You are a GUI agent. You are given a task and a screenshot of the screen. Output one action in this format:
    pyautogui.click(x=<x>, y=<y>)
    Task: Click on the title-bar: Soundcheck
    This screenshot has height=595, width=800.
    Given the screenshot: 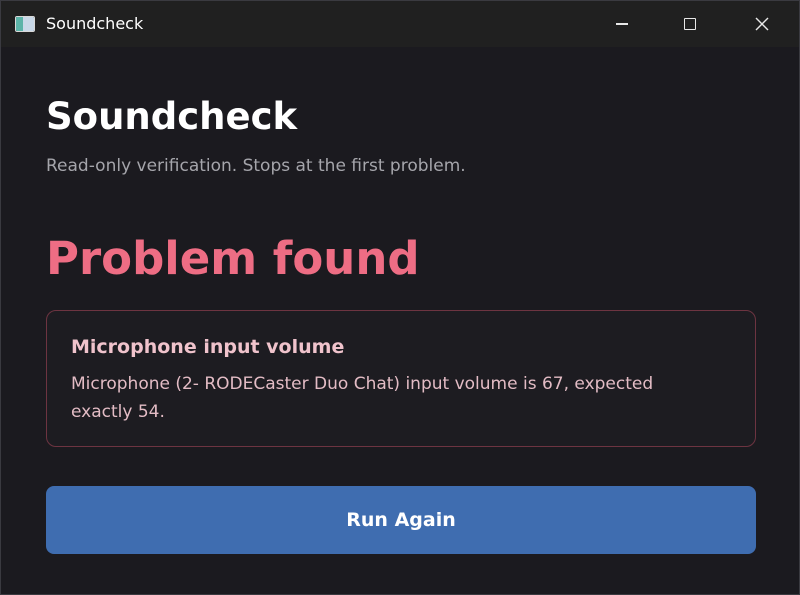 What is the action you would take?
    pyautogui.click(x=400, y=24)
    